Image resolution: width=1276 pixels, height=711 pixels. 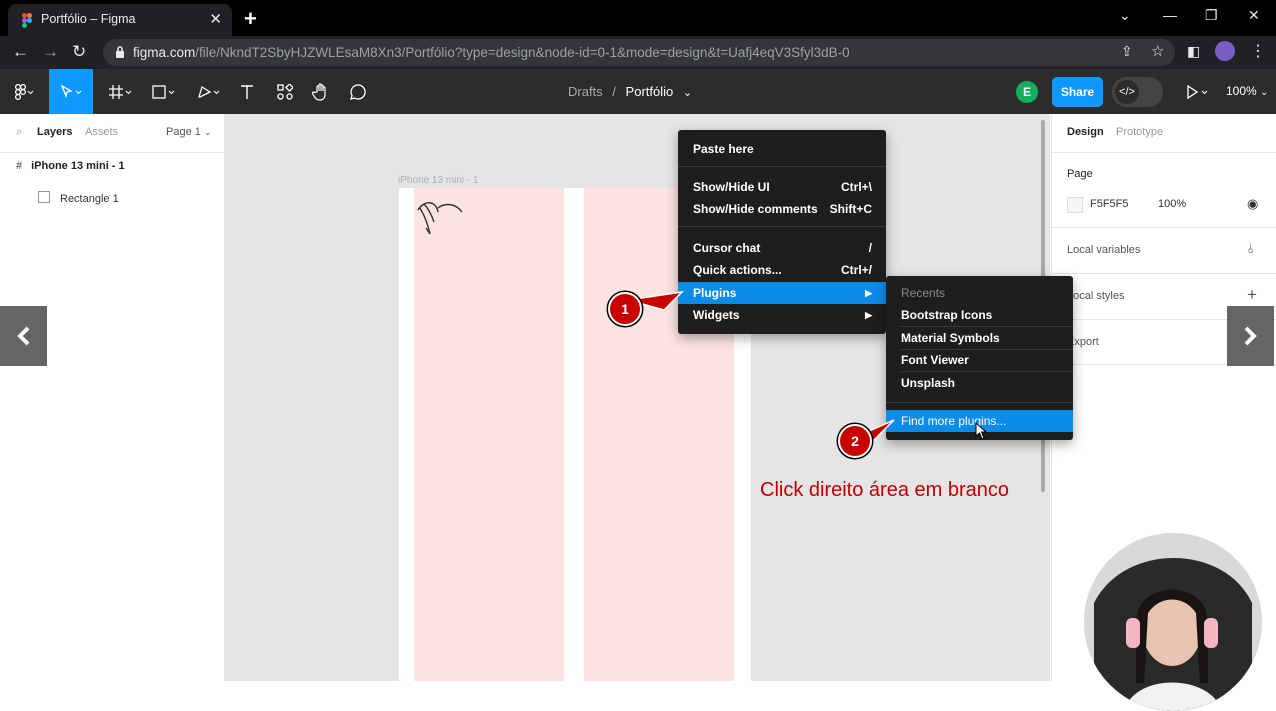 What do you see at coordinates (24, 91) in the screenshot?
I see `main-menu-button` at bounding box center [24, 91].